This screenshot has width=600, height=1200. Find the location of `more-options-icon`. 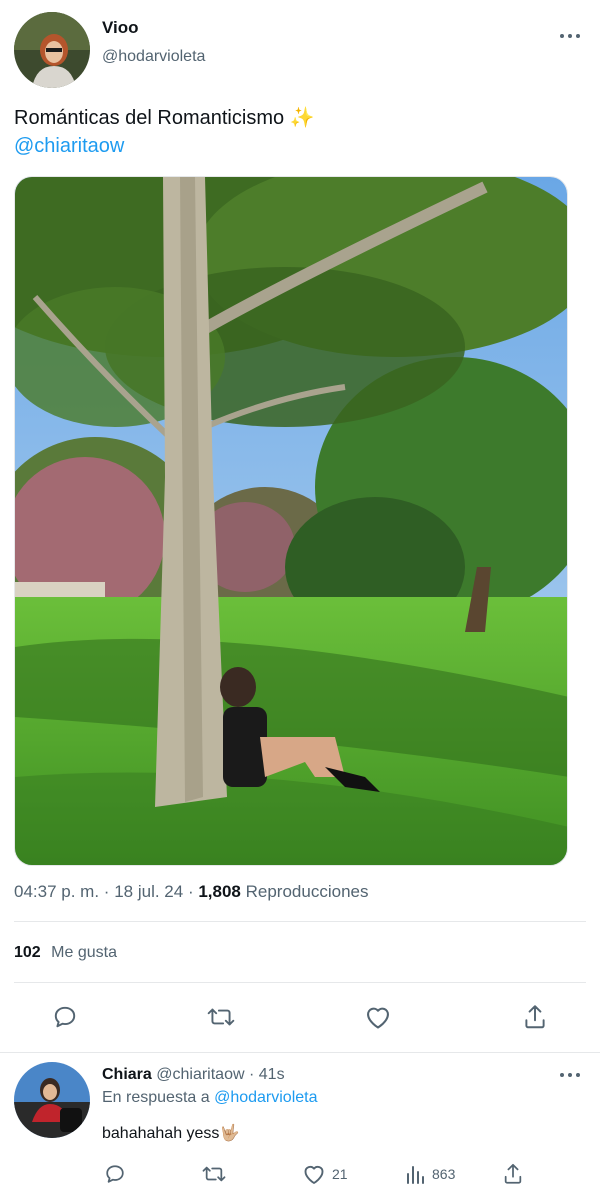

more-options-icon is located at coordinates (570, 36).